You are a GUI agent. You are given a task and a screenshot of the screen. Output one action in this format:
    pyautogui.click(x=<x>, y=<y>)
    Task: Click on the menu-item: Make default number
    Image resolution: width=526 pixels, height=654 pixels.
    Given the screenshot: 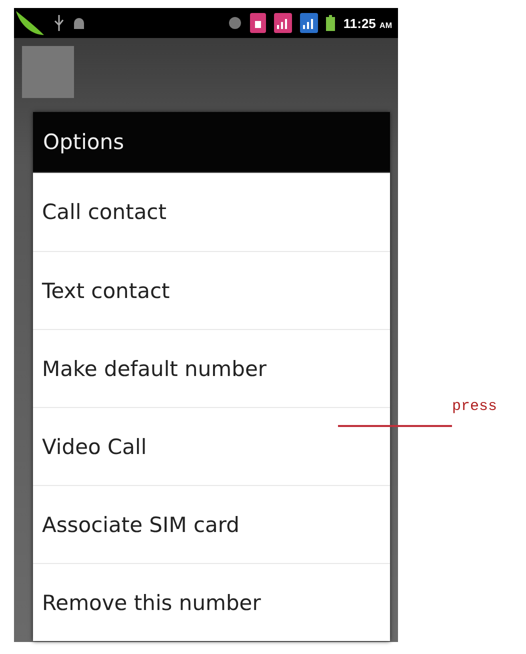 What is the action you would take?
    pyautogui.click(x=211, y=368)
    